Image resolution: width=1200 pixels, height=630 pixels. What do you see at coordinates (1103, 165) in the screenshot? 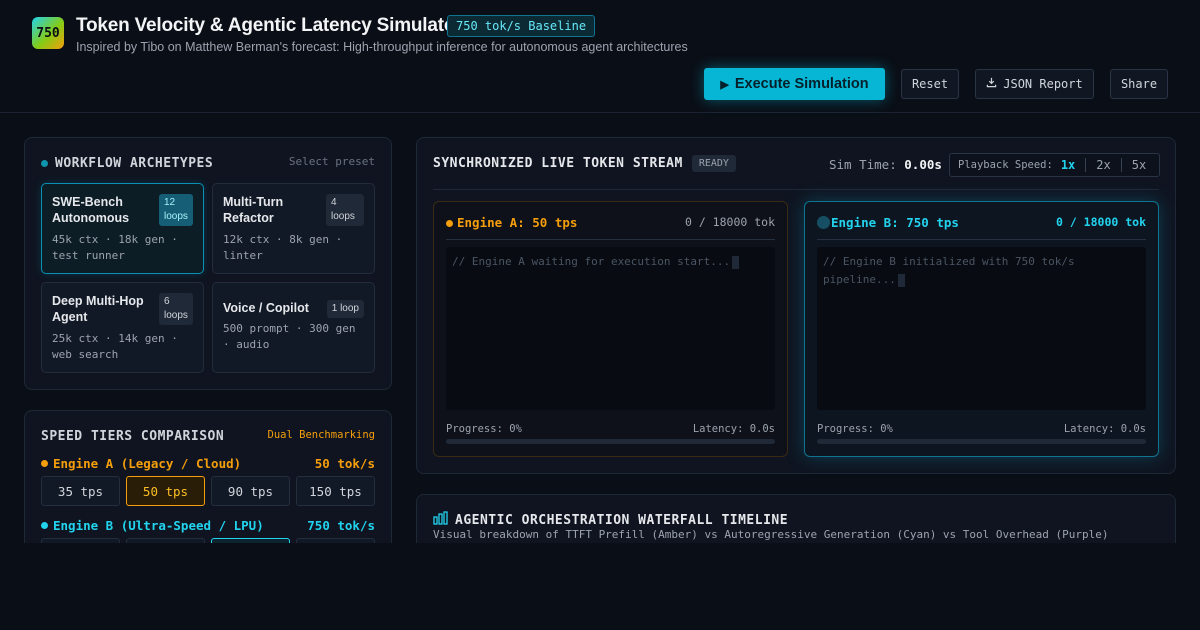
I see `playback-speed-2x: 2x` at bounding box center [1103, 165].